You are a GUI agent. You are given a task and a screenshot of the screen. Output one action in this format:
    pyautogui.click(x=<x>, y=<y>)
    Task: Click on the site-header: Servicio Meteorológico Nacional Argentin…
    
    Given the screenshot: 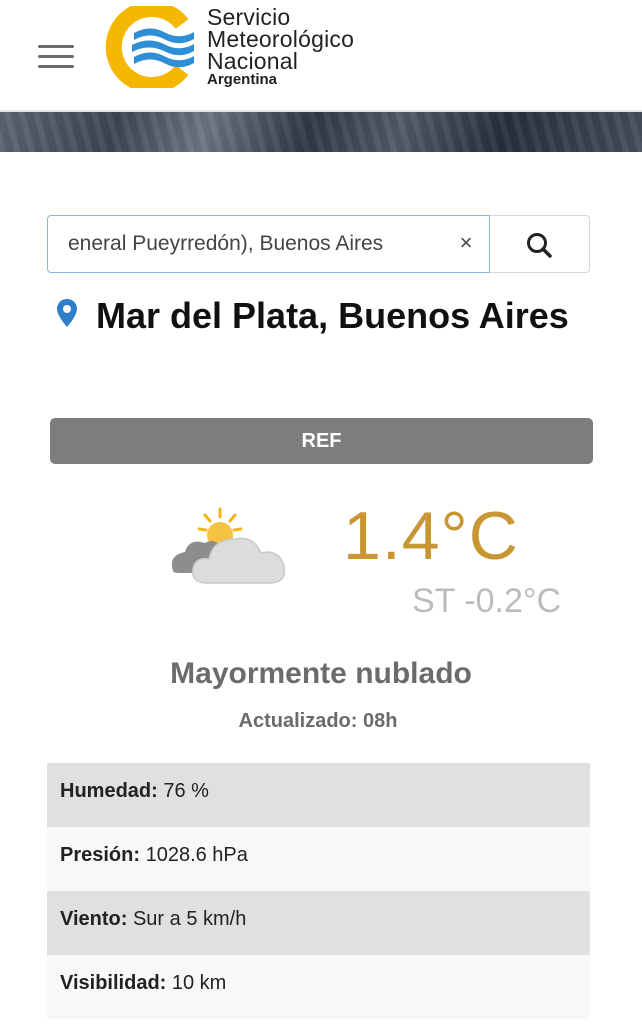 What is the action you would take?
    pyautogui.click(x=321, y=56)
    